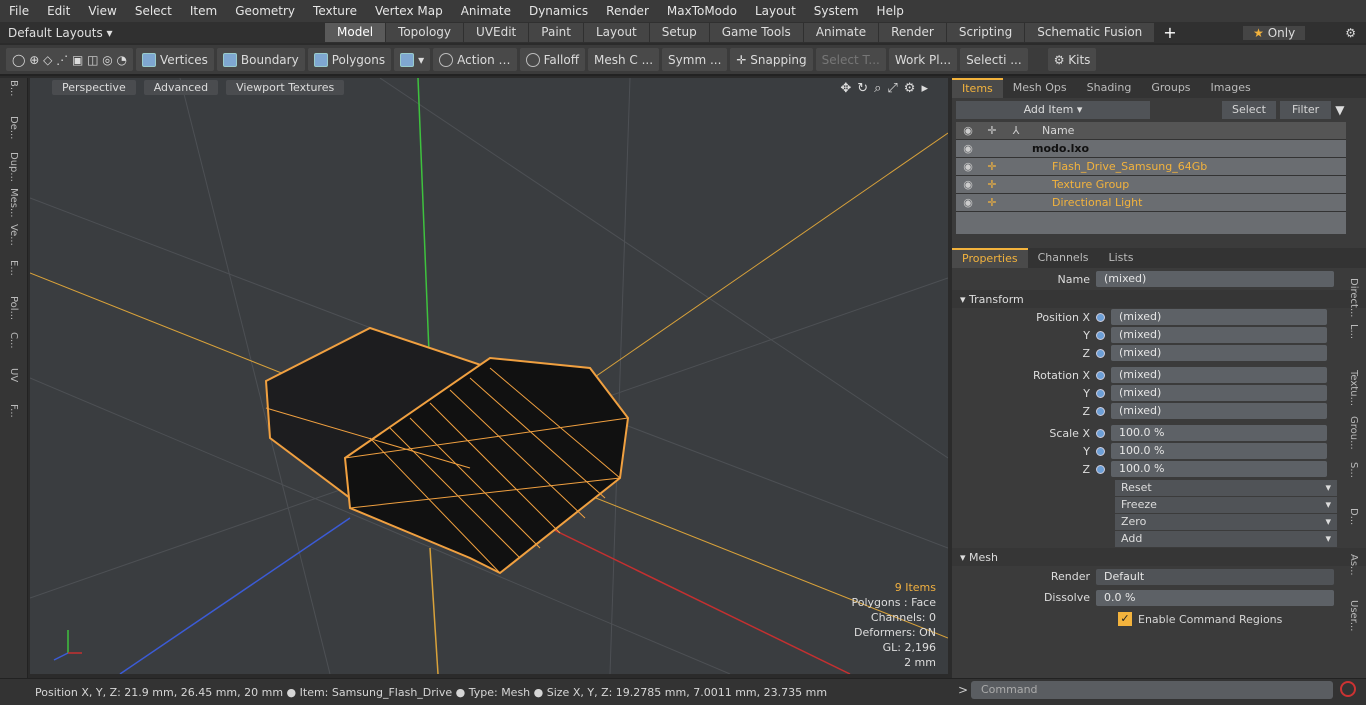  Describe the element at coordinates (1350, 33) in the screenshot. I see `gear-icon: ⚙` at that location.